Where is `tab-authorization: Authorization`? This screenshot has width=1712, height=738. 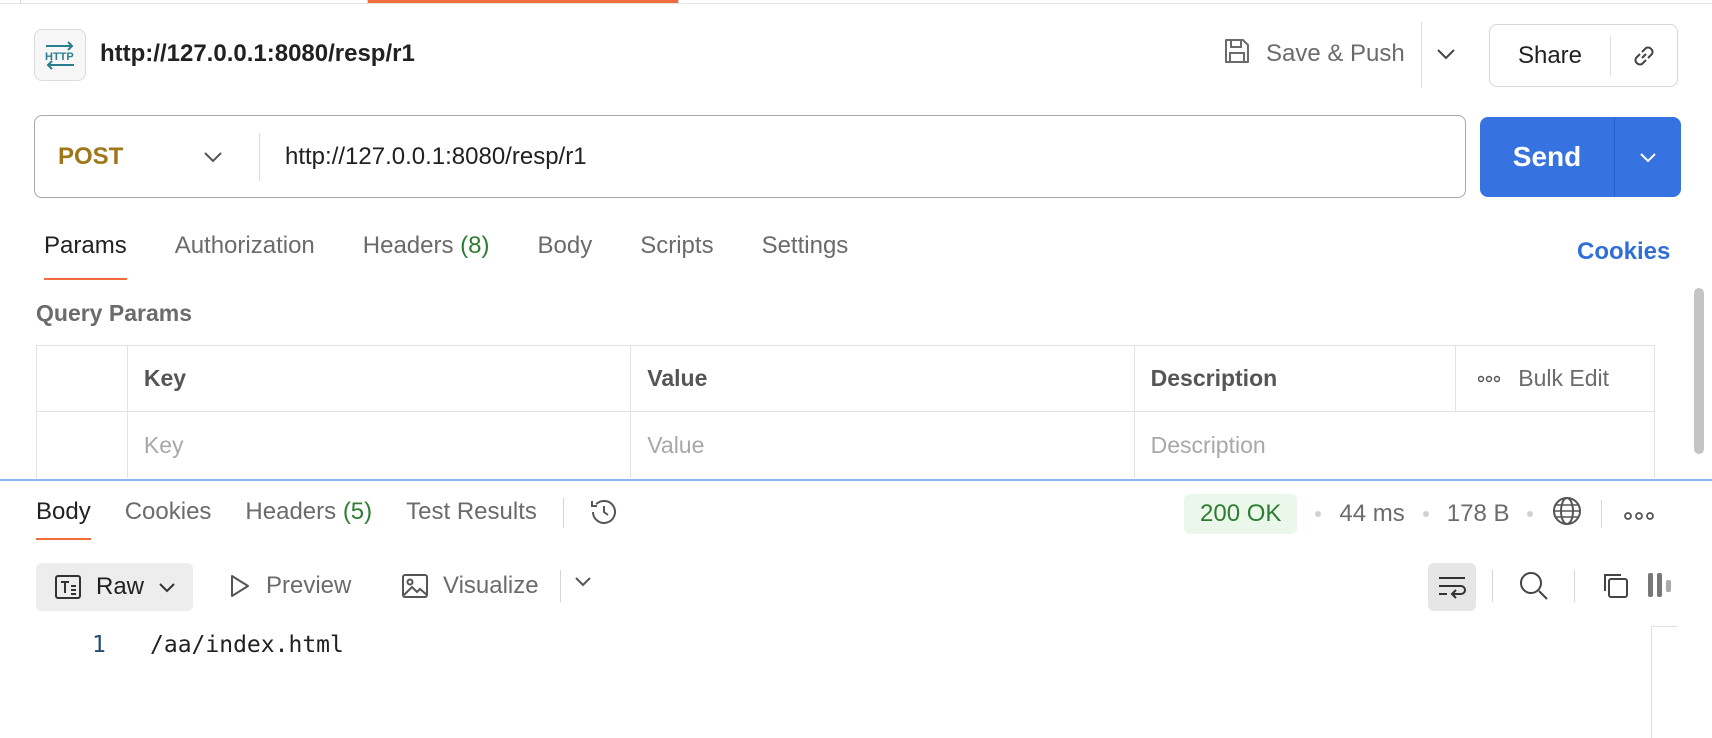 tab-authorization: Authorization is located at coordinates (245, 256).